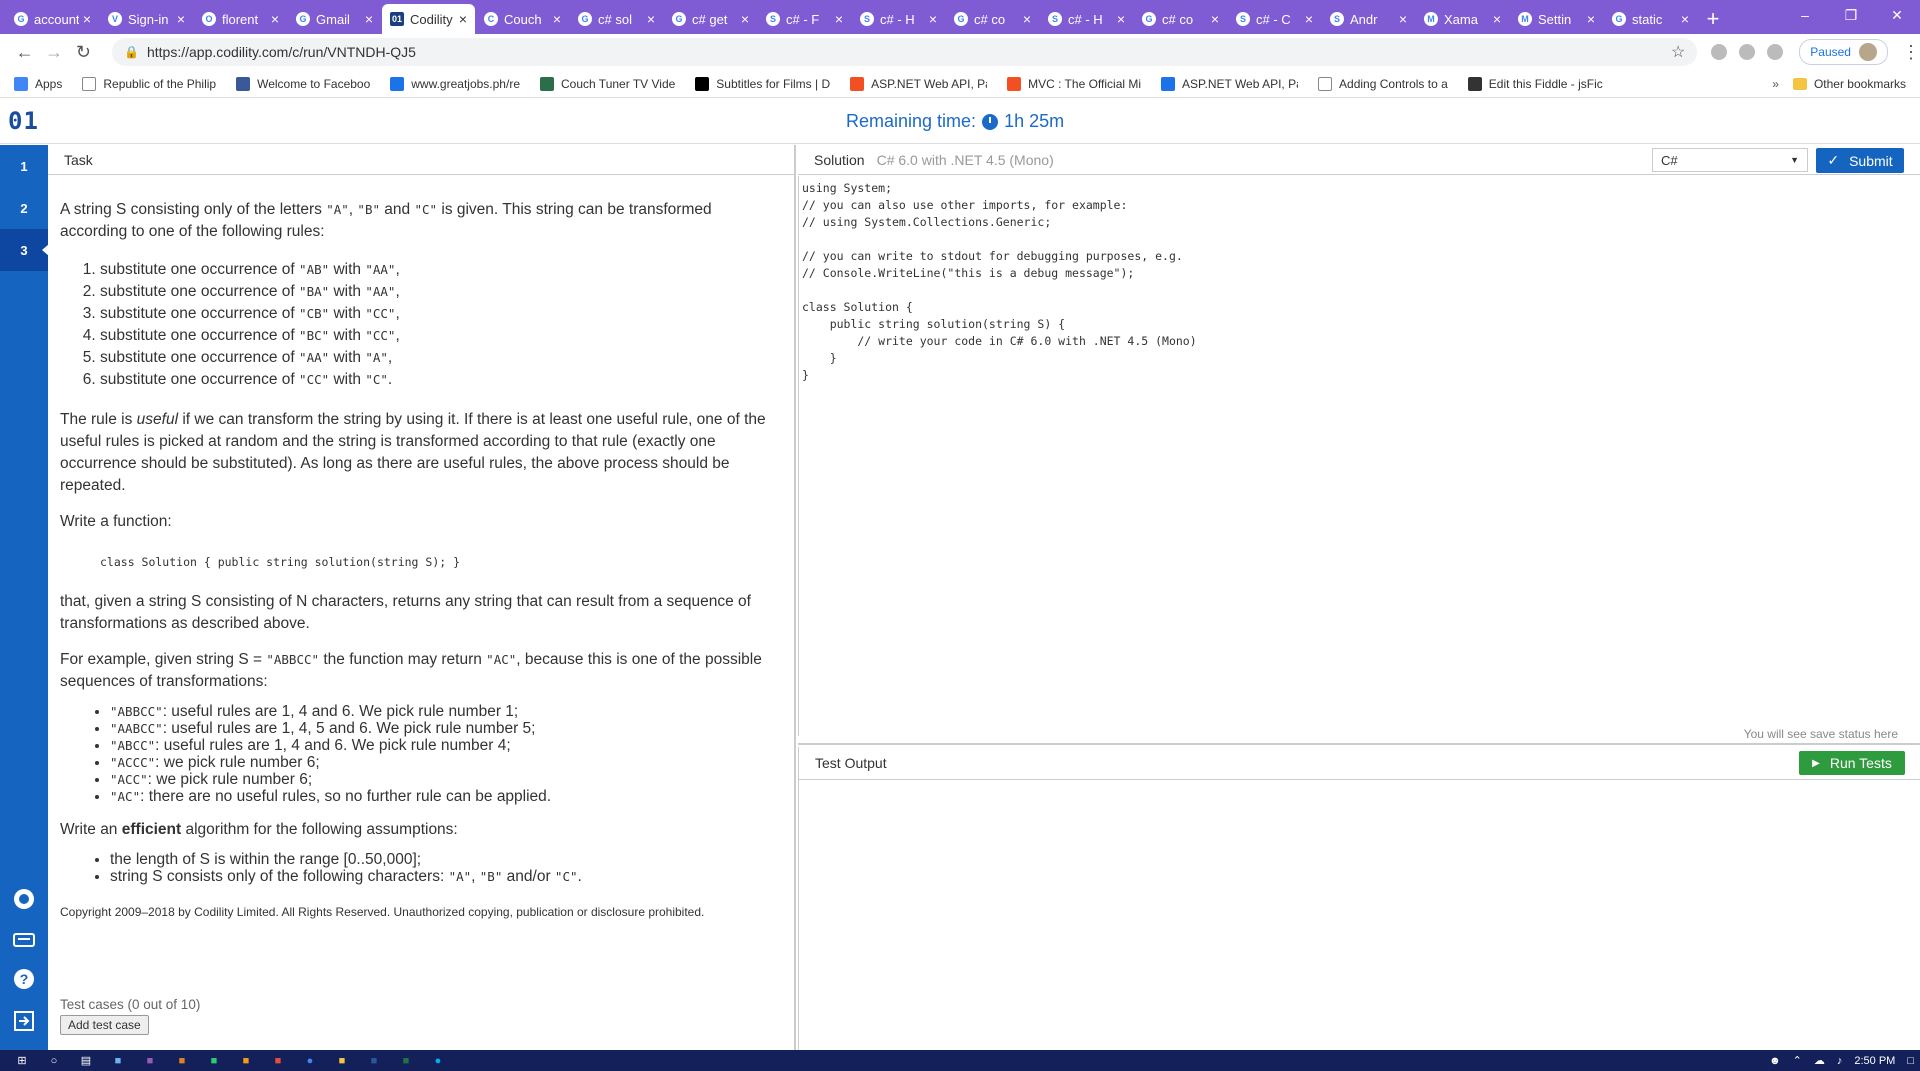 Image resolution: width=1920 pixels, height=1071 pixels. What do you see at coordinates (1368, 19) in the screenshot?
I see `browser-tab: S Andr ×` at bounding box center [1368, 19].